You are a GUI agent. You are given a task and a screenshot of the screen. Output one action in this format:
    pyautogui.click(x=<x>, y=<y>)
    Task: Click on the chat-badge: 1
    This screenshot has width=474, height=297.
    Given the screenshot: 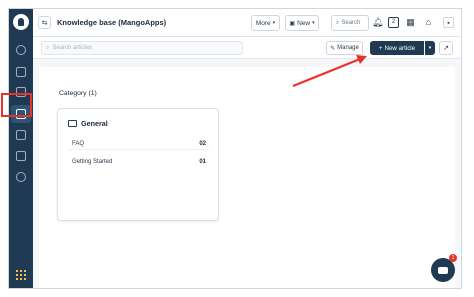 What is the action you would take?
    pyautogui.click(x=453, y=258)
    